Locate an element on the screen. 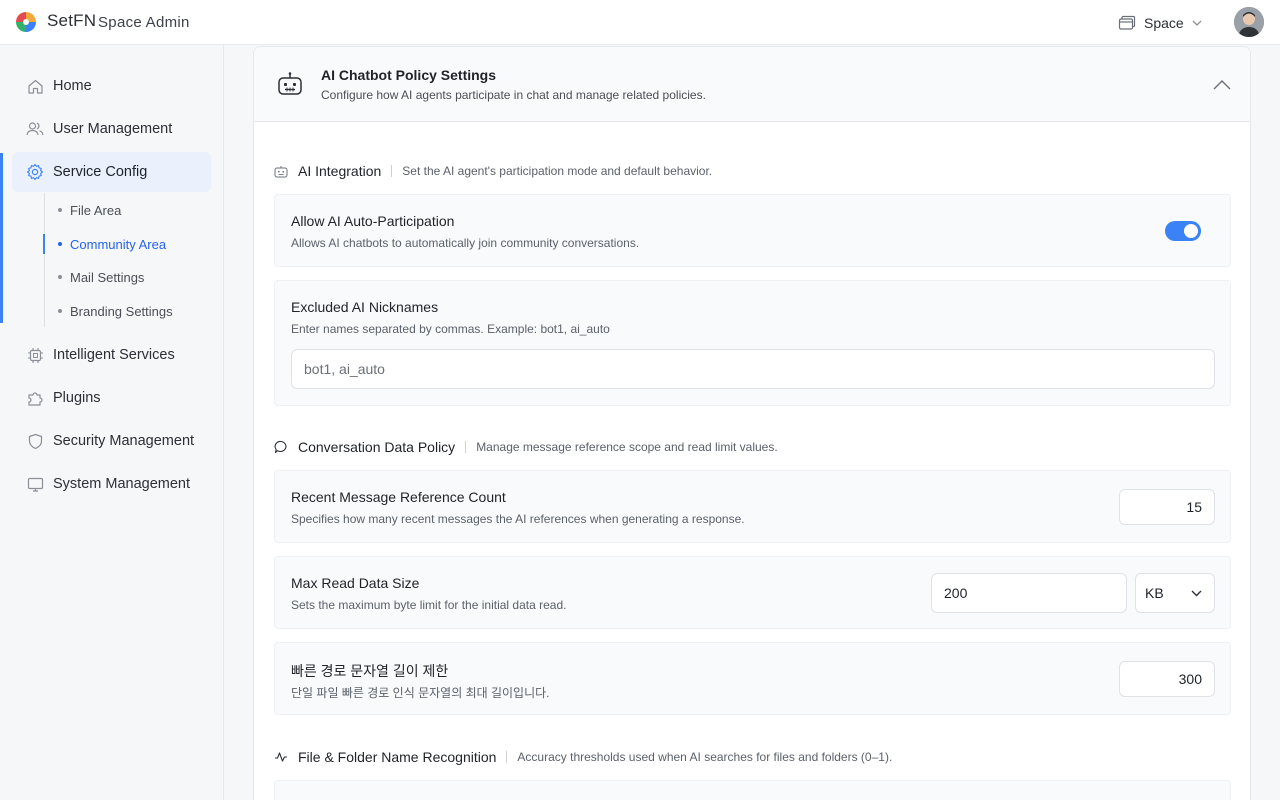 The width and height of the screenshot is (1280, 800). setting-title: Max Read Data Size is located at coordinates (355, 583).